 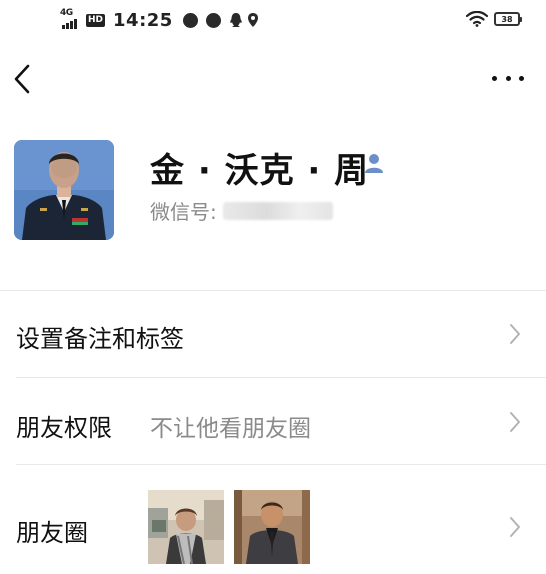 I want to click on moments-label: 朋友圈, so click(x=52, y=533).